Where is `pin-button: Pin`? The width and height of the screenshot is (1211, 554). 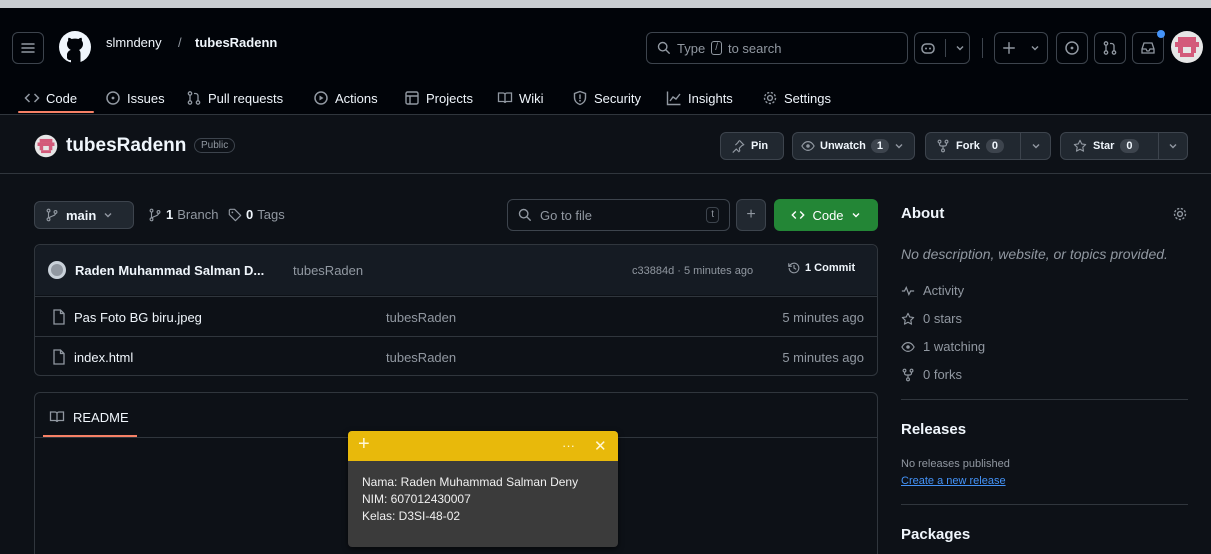
pin-button: Pin is located at coordinates (752, 146).